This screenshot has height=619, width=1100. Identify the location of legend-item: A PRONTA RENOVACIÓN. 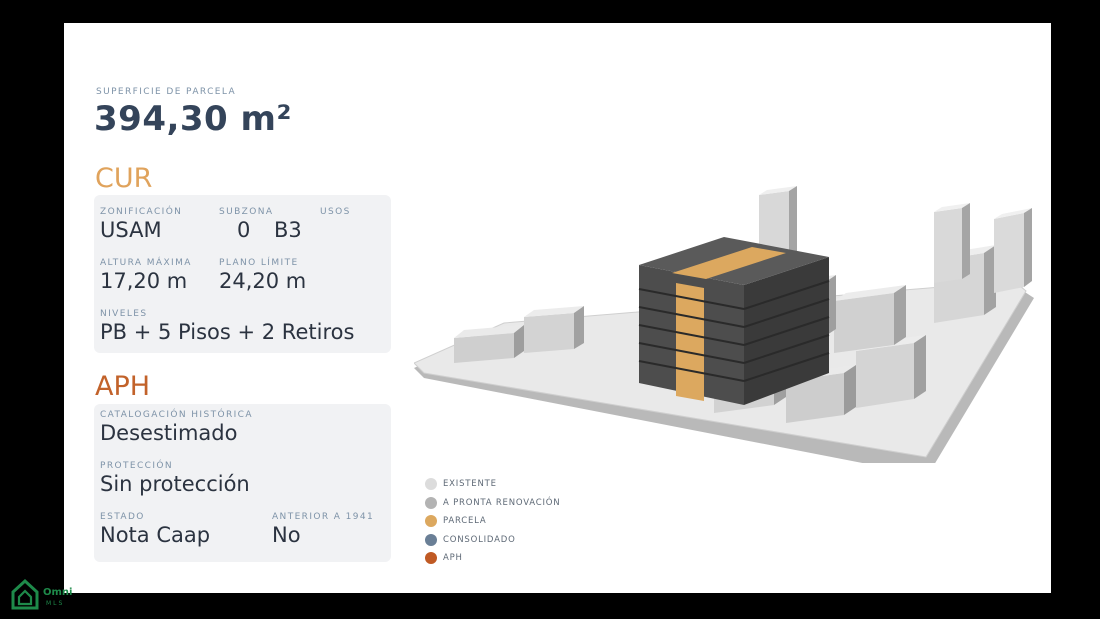
(492, 503).